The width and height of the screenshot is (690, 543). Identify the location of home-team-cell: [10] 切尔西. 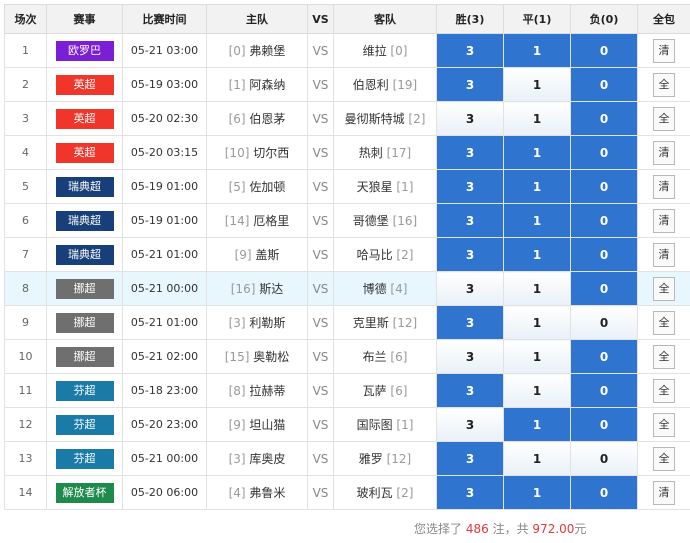
(257, 152).